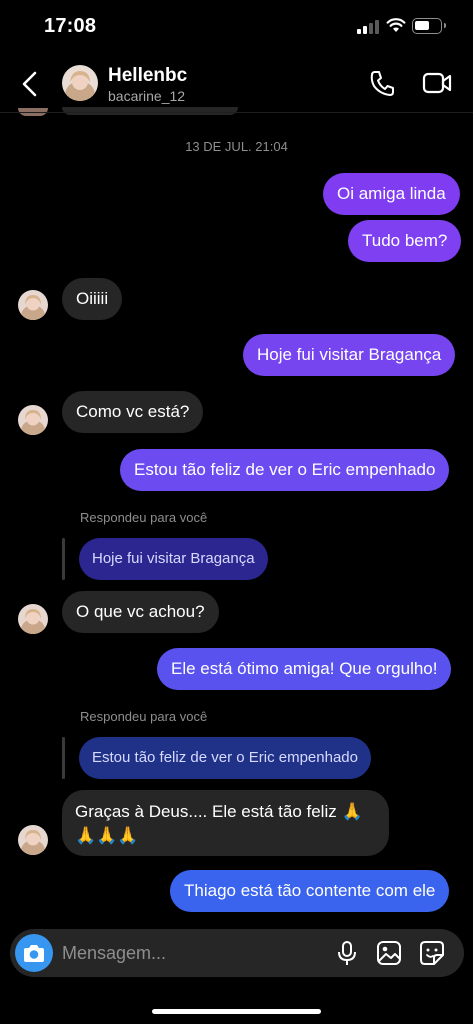 The width and height of the screenshot is (473, 1024). Describe the element at coordinates (304, 669) in the screenshot. I see `outgoing-message: Ele está ótimo amiga! Que orgulho!` at that location.